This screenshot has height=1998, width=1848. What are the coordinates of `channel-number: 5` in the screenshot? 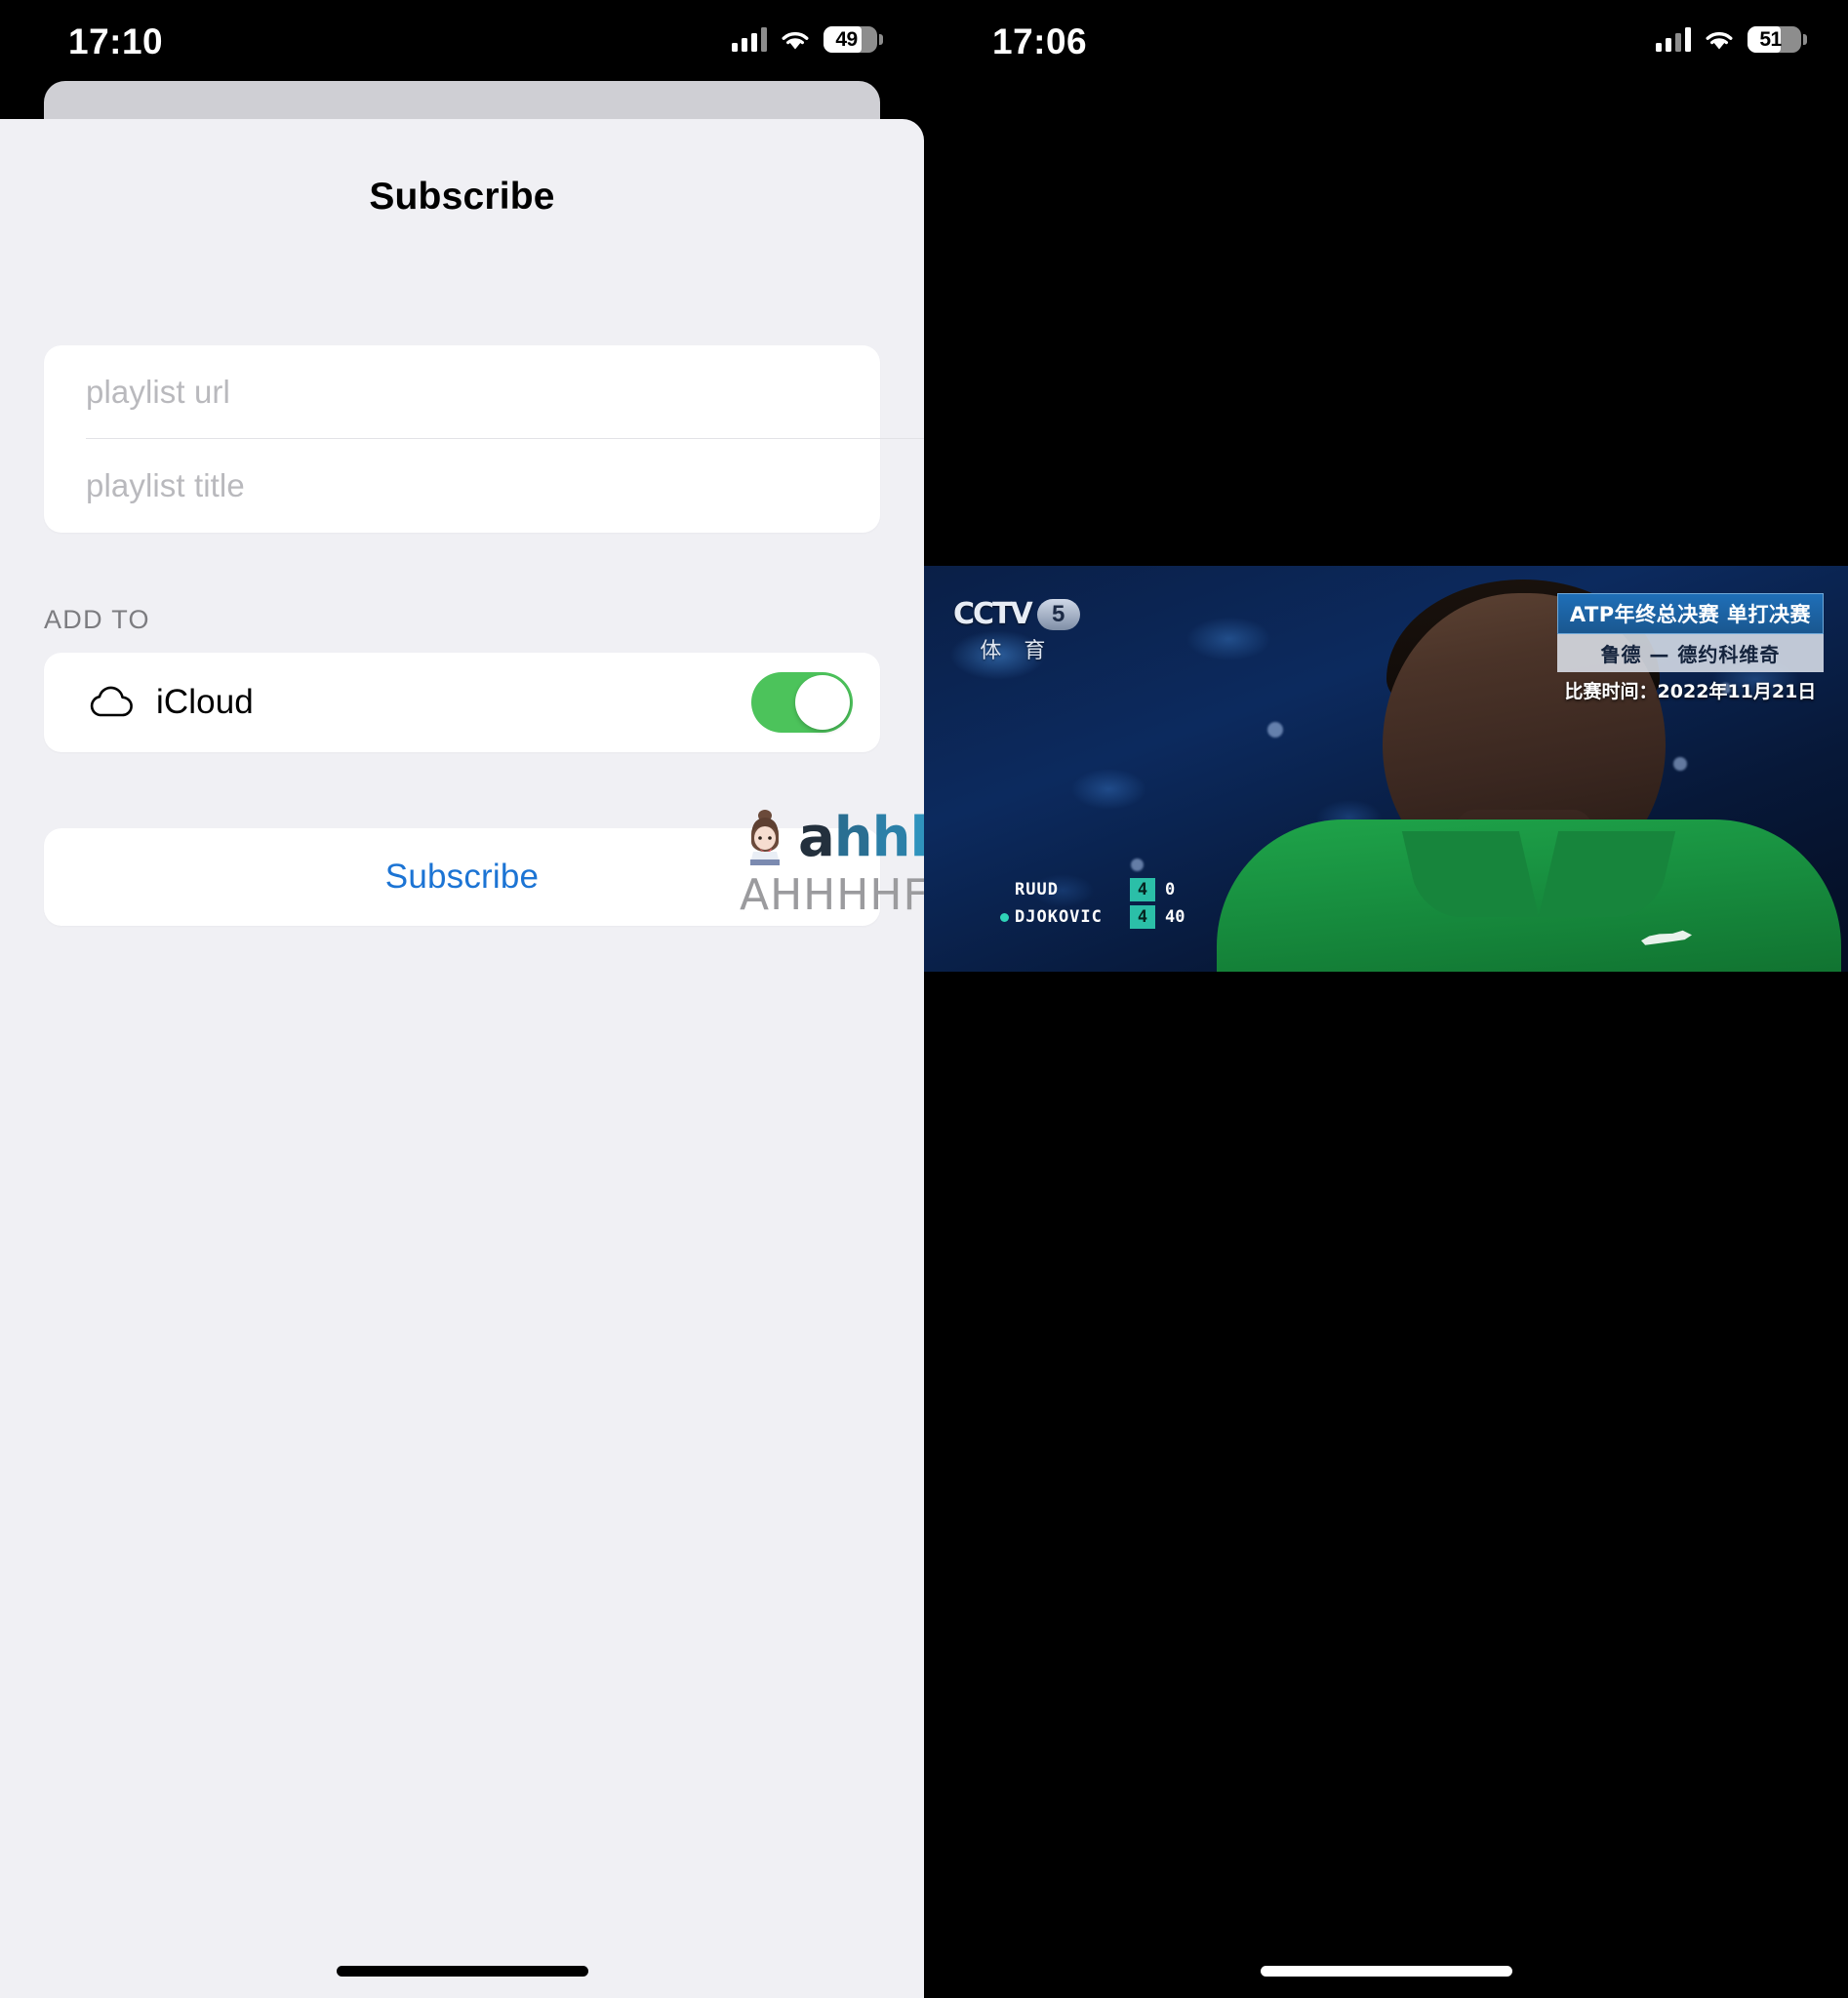 It's located at (1058, 614).